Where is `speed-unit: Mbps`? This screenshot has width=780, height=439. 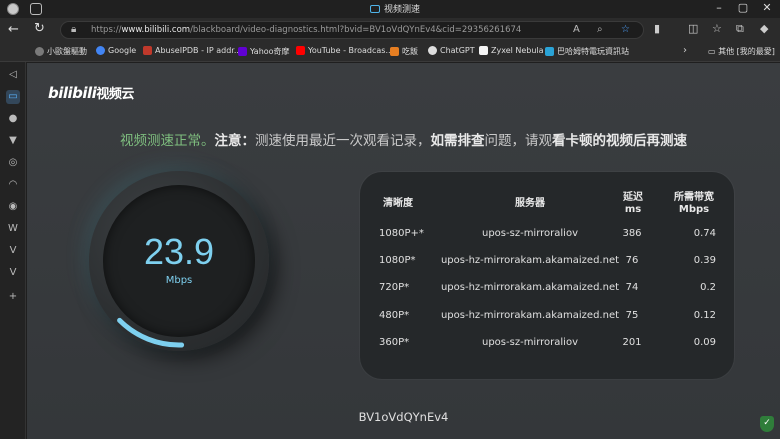 speed-unit: Mbps is located at coordinates (179, 280).